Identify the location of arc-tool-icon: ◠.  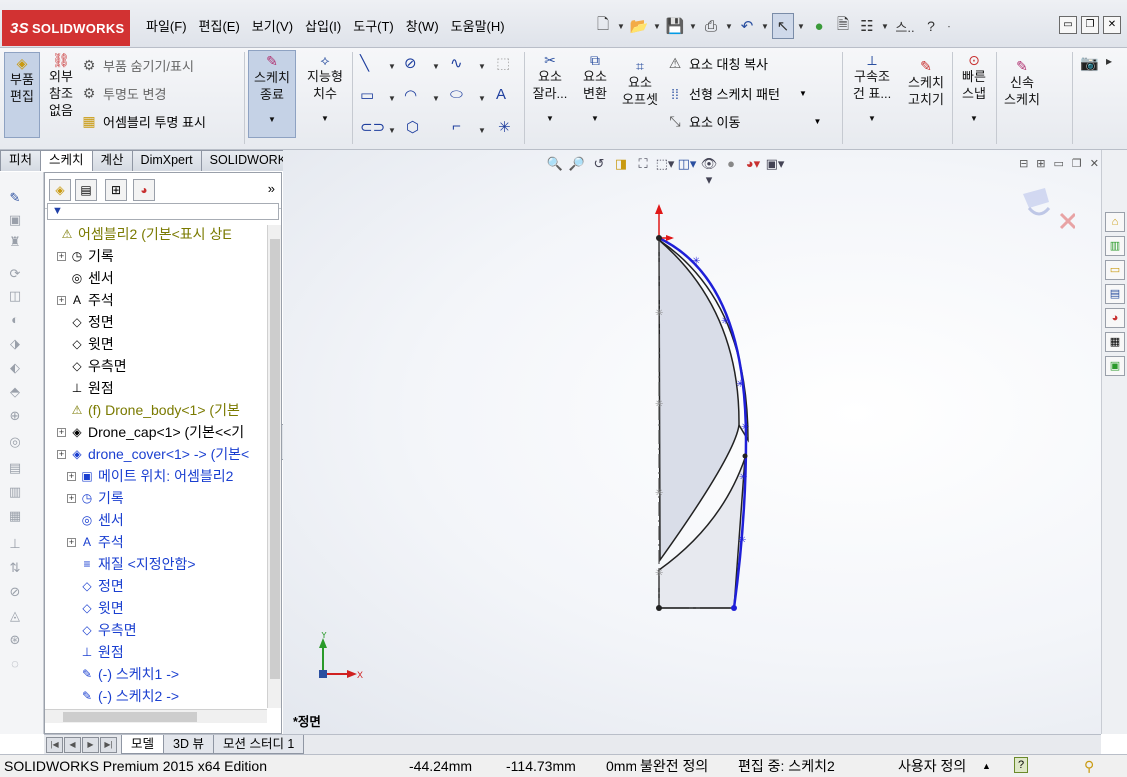
(410, 95).